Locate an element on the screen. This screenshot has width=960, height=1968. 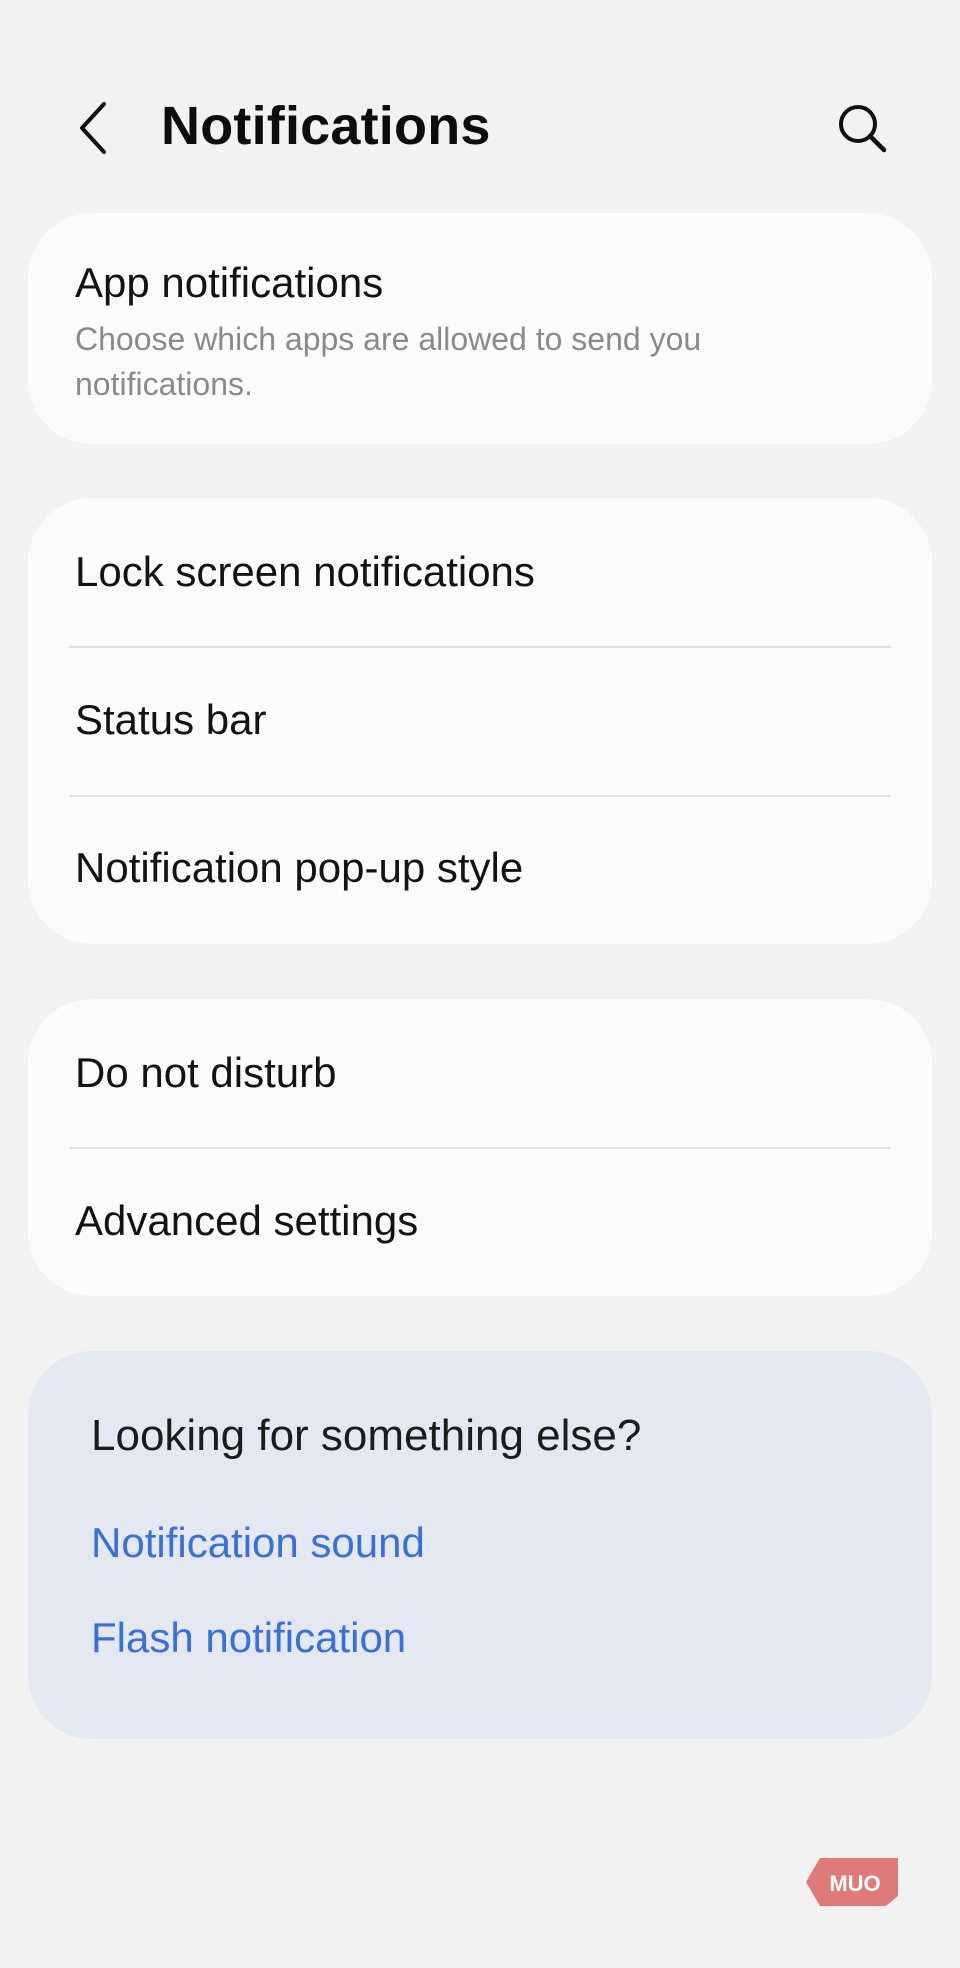
dnd-advanced-card: Do not disturb Advanced settings is located at coordinates (480, 1147).